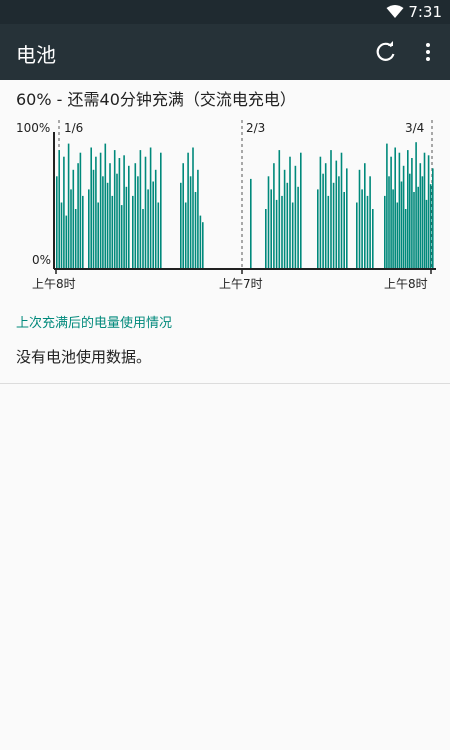  I want to click on page-title: 电池, so click(36, 55).